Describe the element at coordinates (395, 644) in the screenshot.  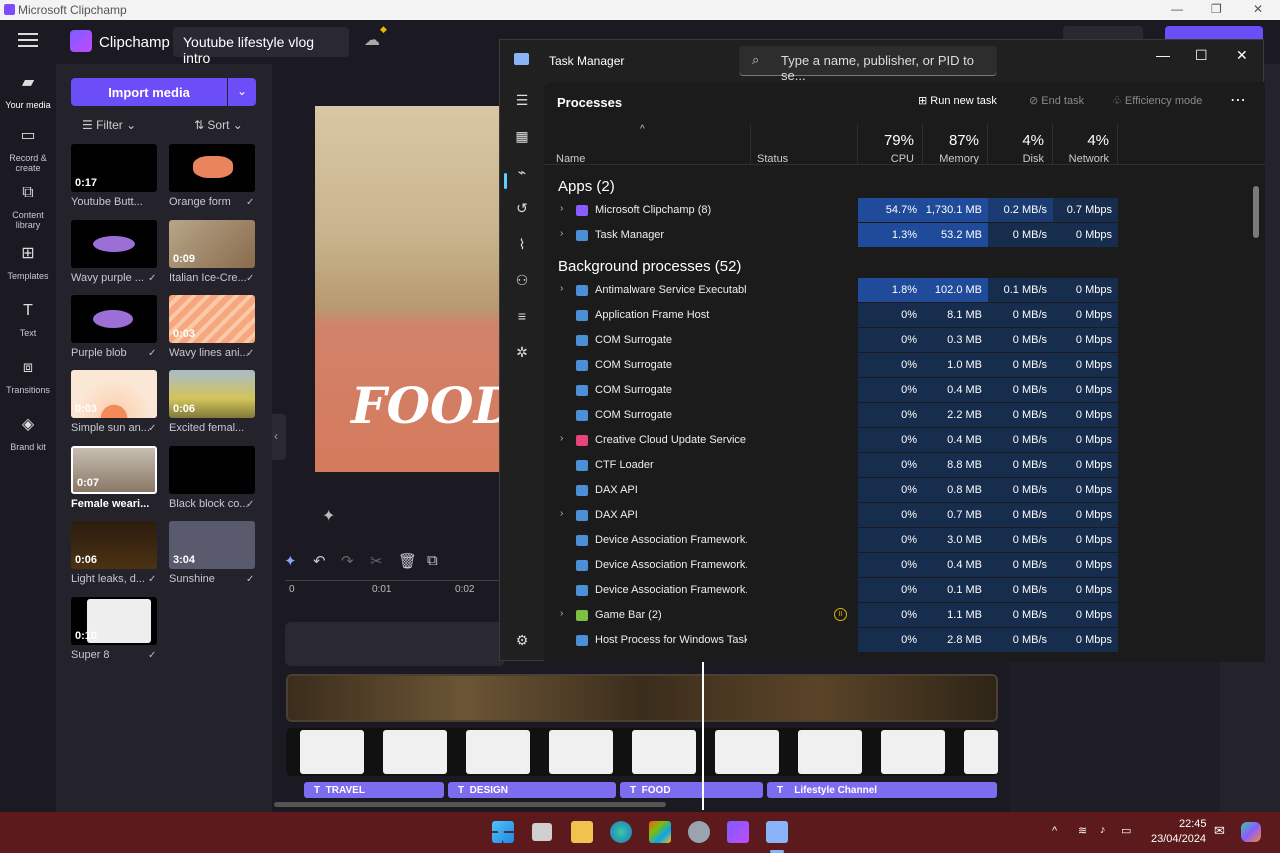
I see `empty-track` at that location.